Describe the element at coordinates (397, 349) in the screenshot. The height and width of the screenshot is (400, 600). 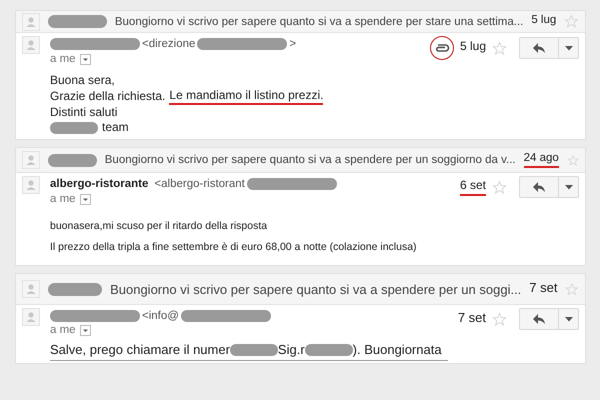
I see `body-text: ). Buongiornata` at that location.